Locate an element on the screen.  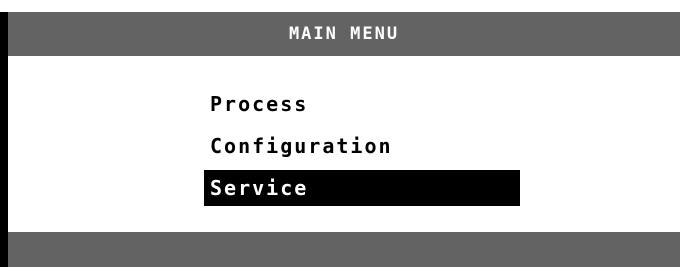
menu-item-service: Service is located at coordinates (362, 188).